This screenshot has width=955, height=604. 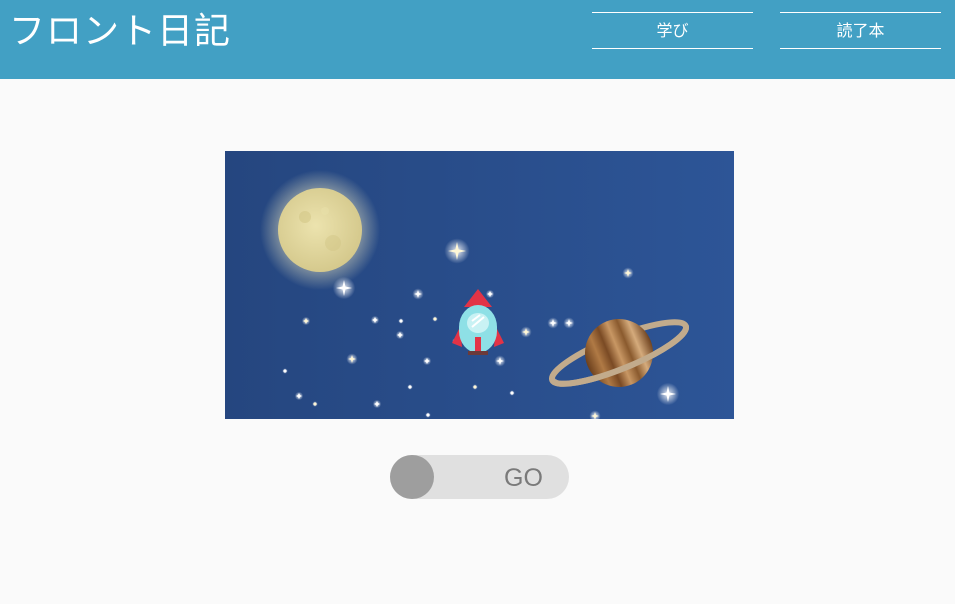 I want to click on nav-link-books-read: 読了本, so click(x=860, y=30).